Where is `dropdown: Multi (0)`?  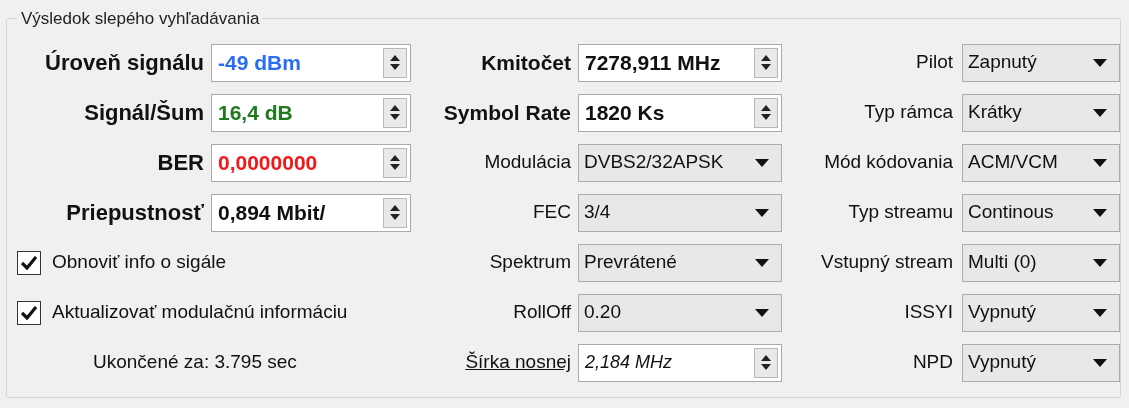 dropdown: Multi (0) is located at coordinates (1041, 262).